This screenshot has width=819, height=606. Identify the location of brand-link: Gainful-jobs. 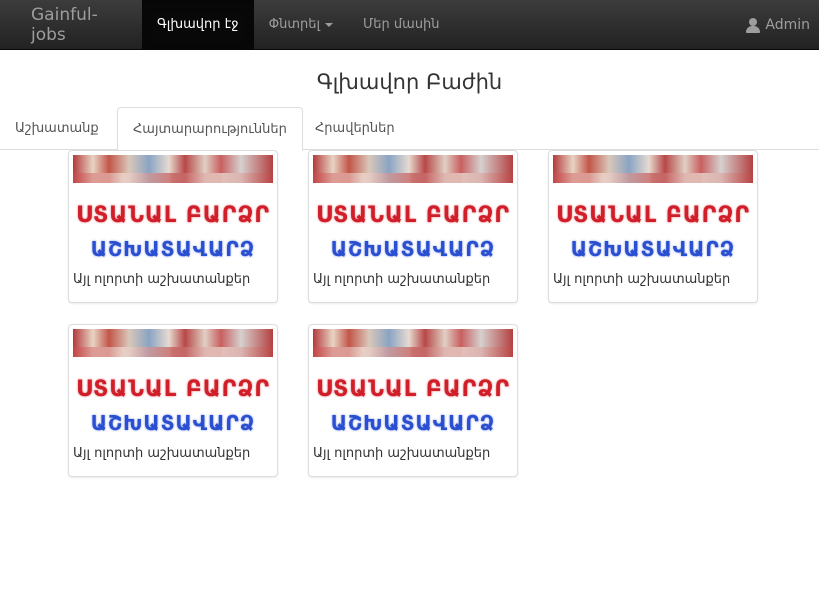
(71, 24).